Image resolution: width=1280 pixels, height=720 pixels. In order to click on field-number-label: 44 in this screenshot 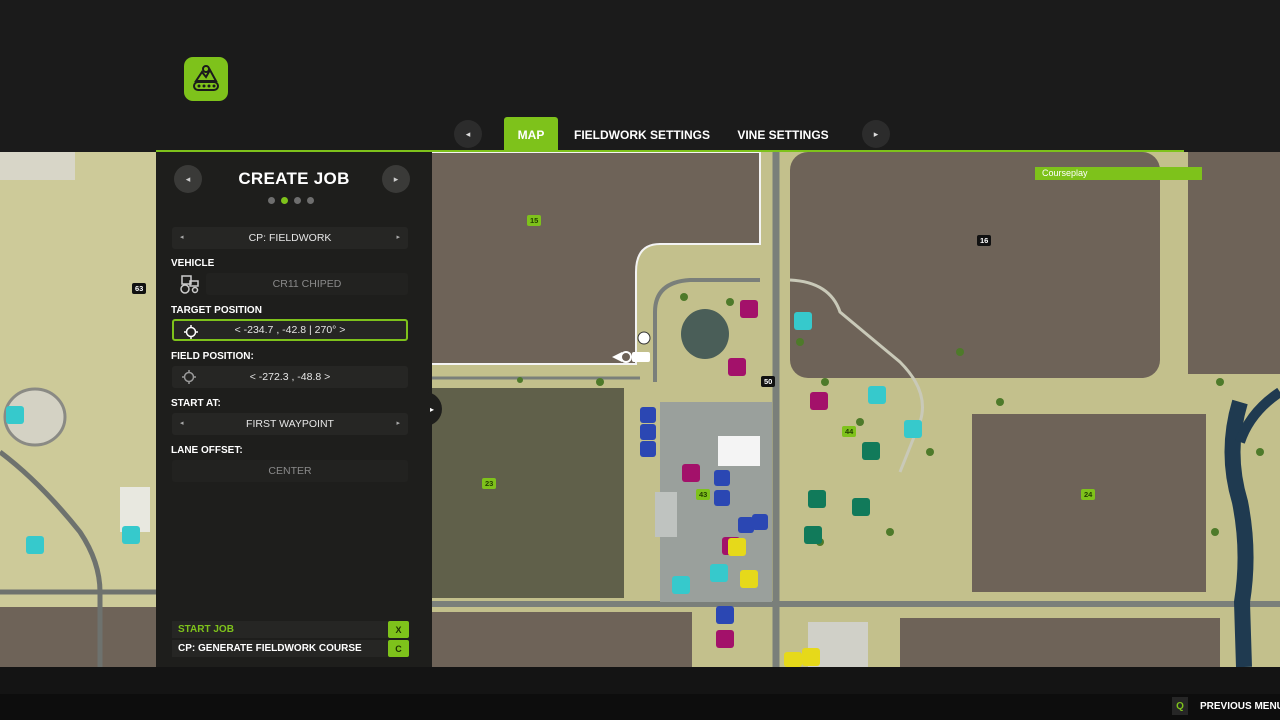, I will do `click(849, 431)`.